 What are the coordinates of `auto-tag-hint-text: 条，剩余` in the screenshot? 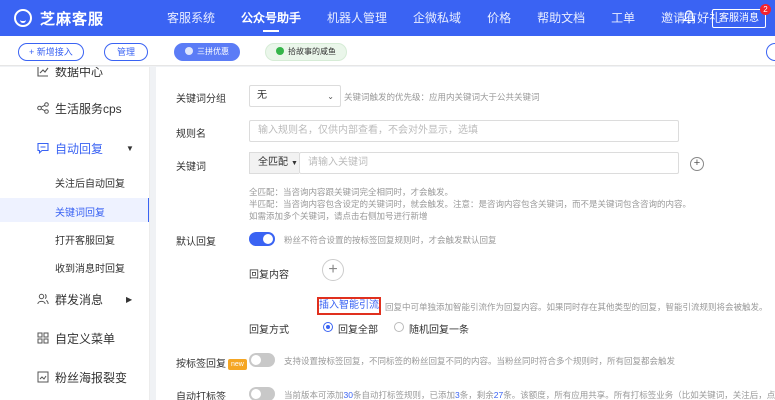 It's located at (476, 395).